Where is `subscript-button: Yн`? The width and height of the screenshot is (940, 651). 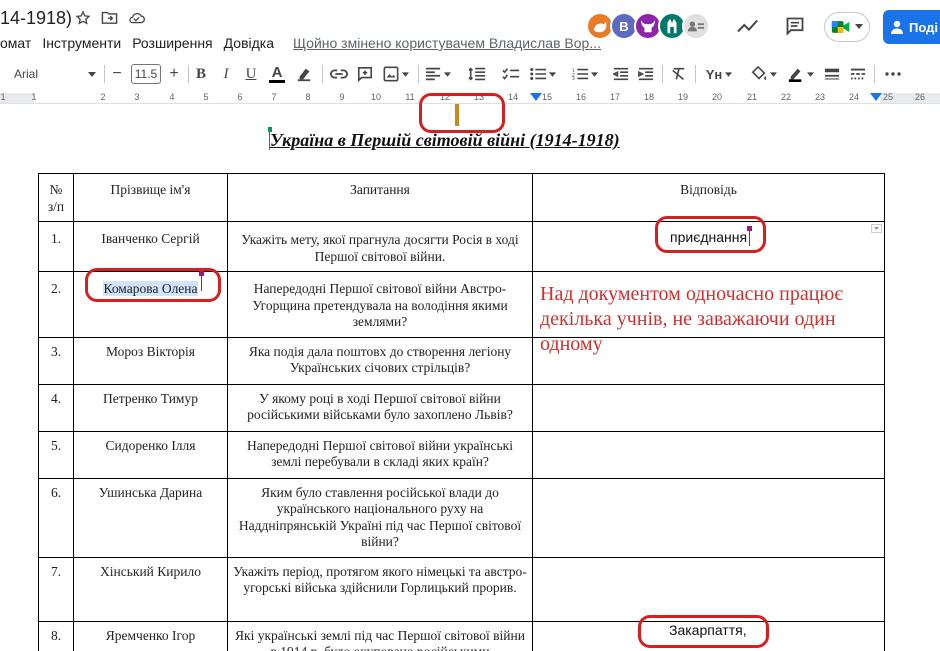 subscript-button: Yн is located at coordinates (719, 74).